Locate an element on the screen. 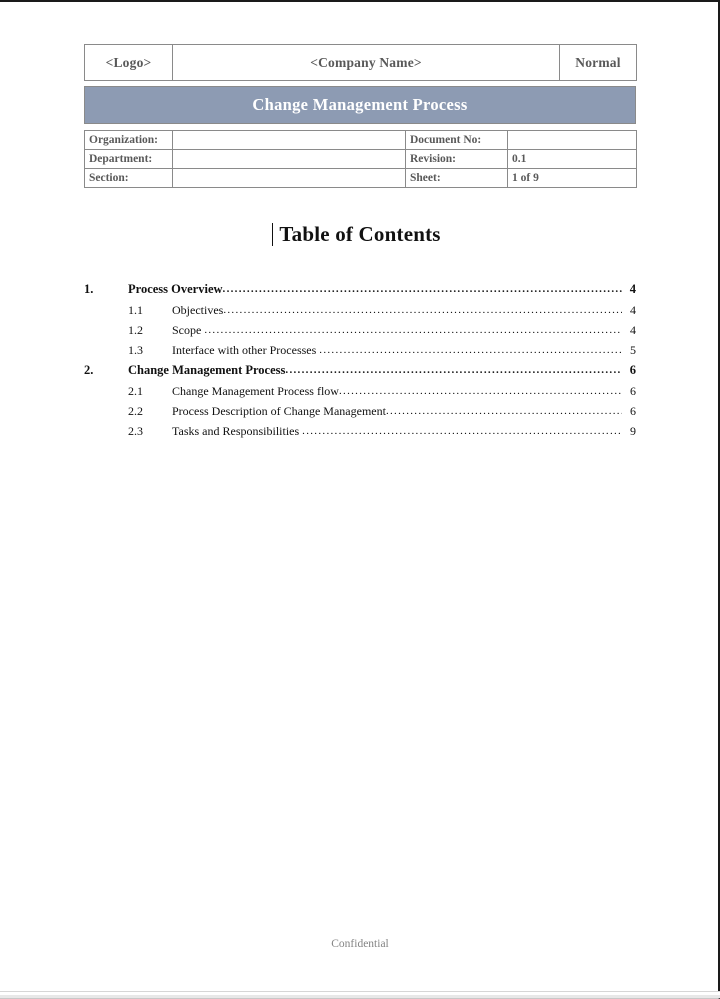  logo-placeholder-text: <Logo> is located at coordinates (128, 62).